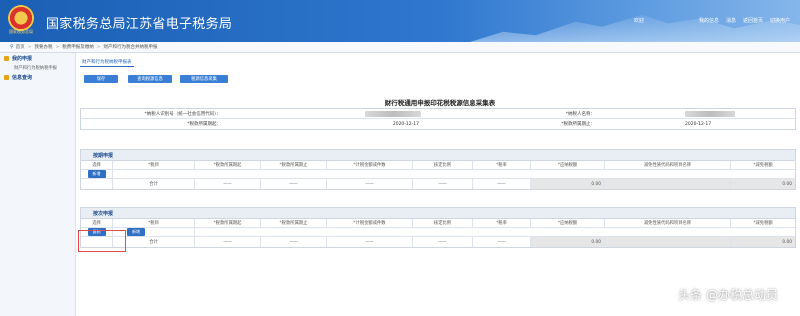 The image size is (800, 316). I want to click on sidebar-item-query: 信息查询, so click(37, 77).